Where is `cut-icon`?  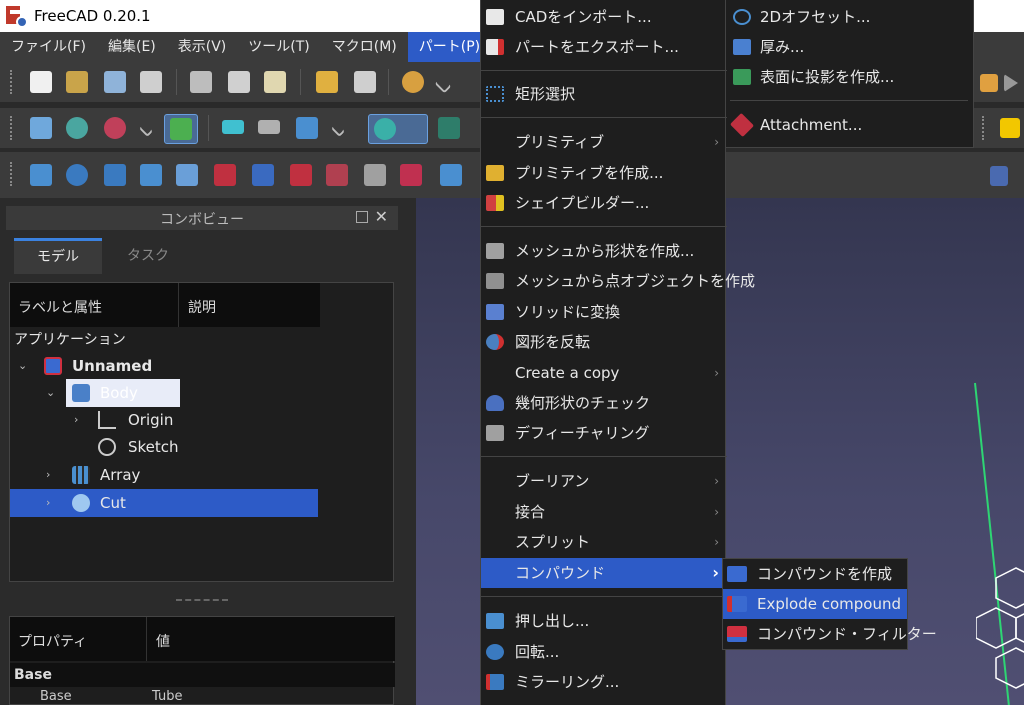 cut-icon is located at coordinates (201, 82).